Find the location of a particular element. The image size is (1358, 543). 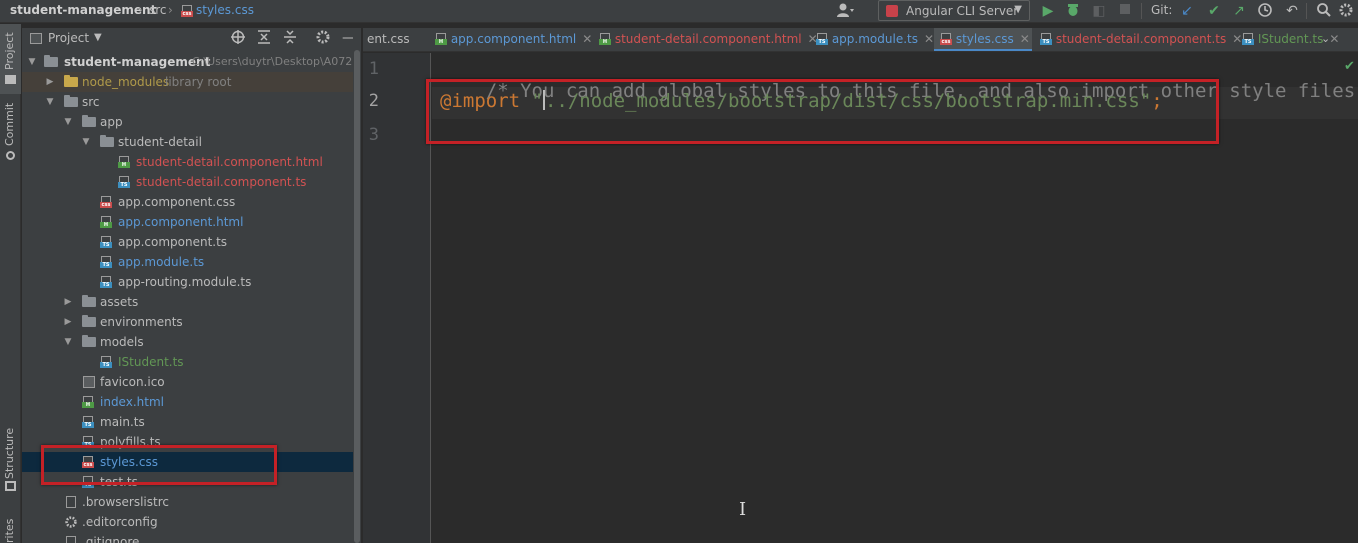

tree-row-file: TS app-routing.module.ts is located at coordinates (187, 282).